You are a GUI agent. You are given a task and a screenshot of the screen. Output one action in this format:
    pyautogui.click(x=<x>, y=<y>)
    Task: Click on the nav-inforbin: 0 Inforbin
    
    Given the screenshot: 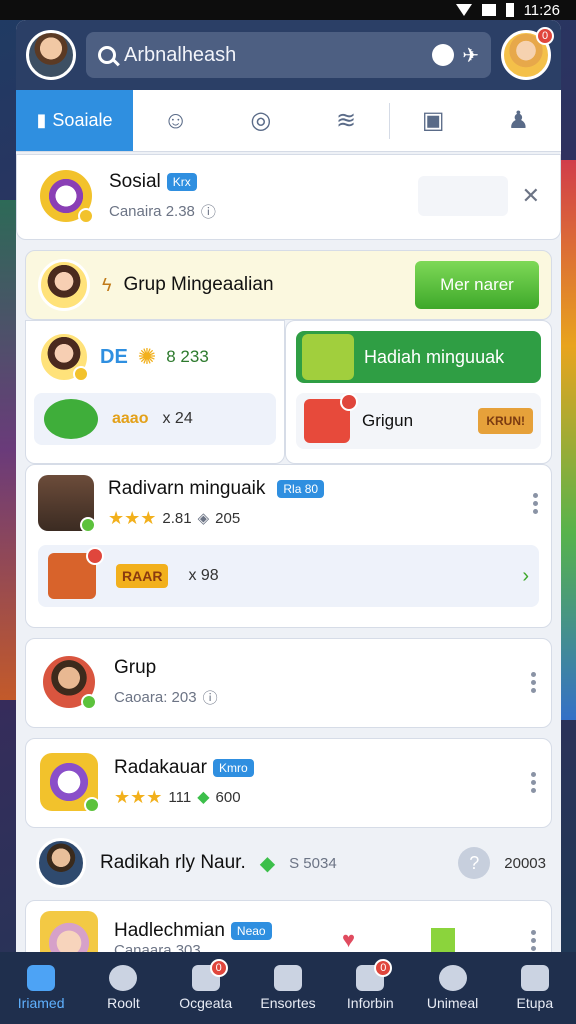 What is the action you would take?
    pyautogui.click(x=370, y=985)
    